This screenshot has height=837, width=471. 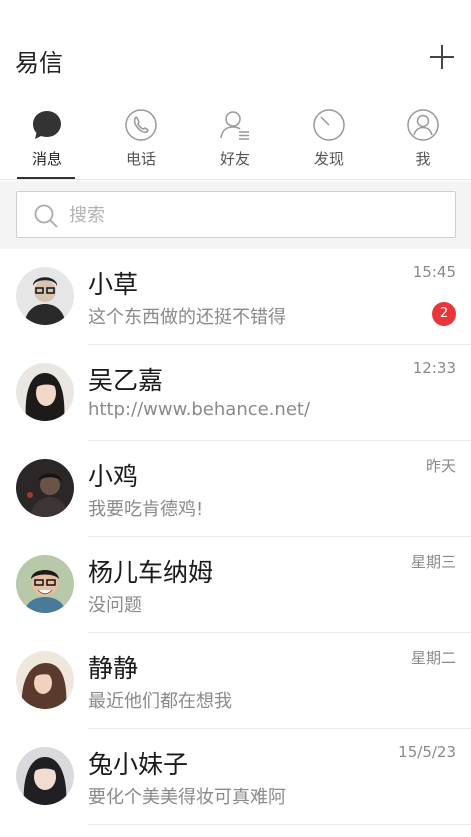 What do you see at coordinates (254, 215) in the screenshot?
I see `search-input` at bounding box center [254, 215].